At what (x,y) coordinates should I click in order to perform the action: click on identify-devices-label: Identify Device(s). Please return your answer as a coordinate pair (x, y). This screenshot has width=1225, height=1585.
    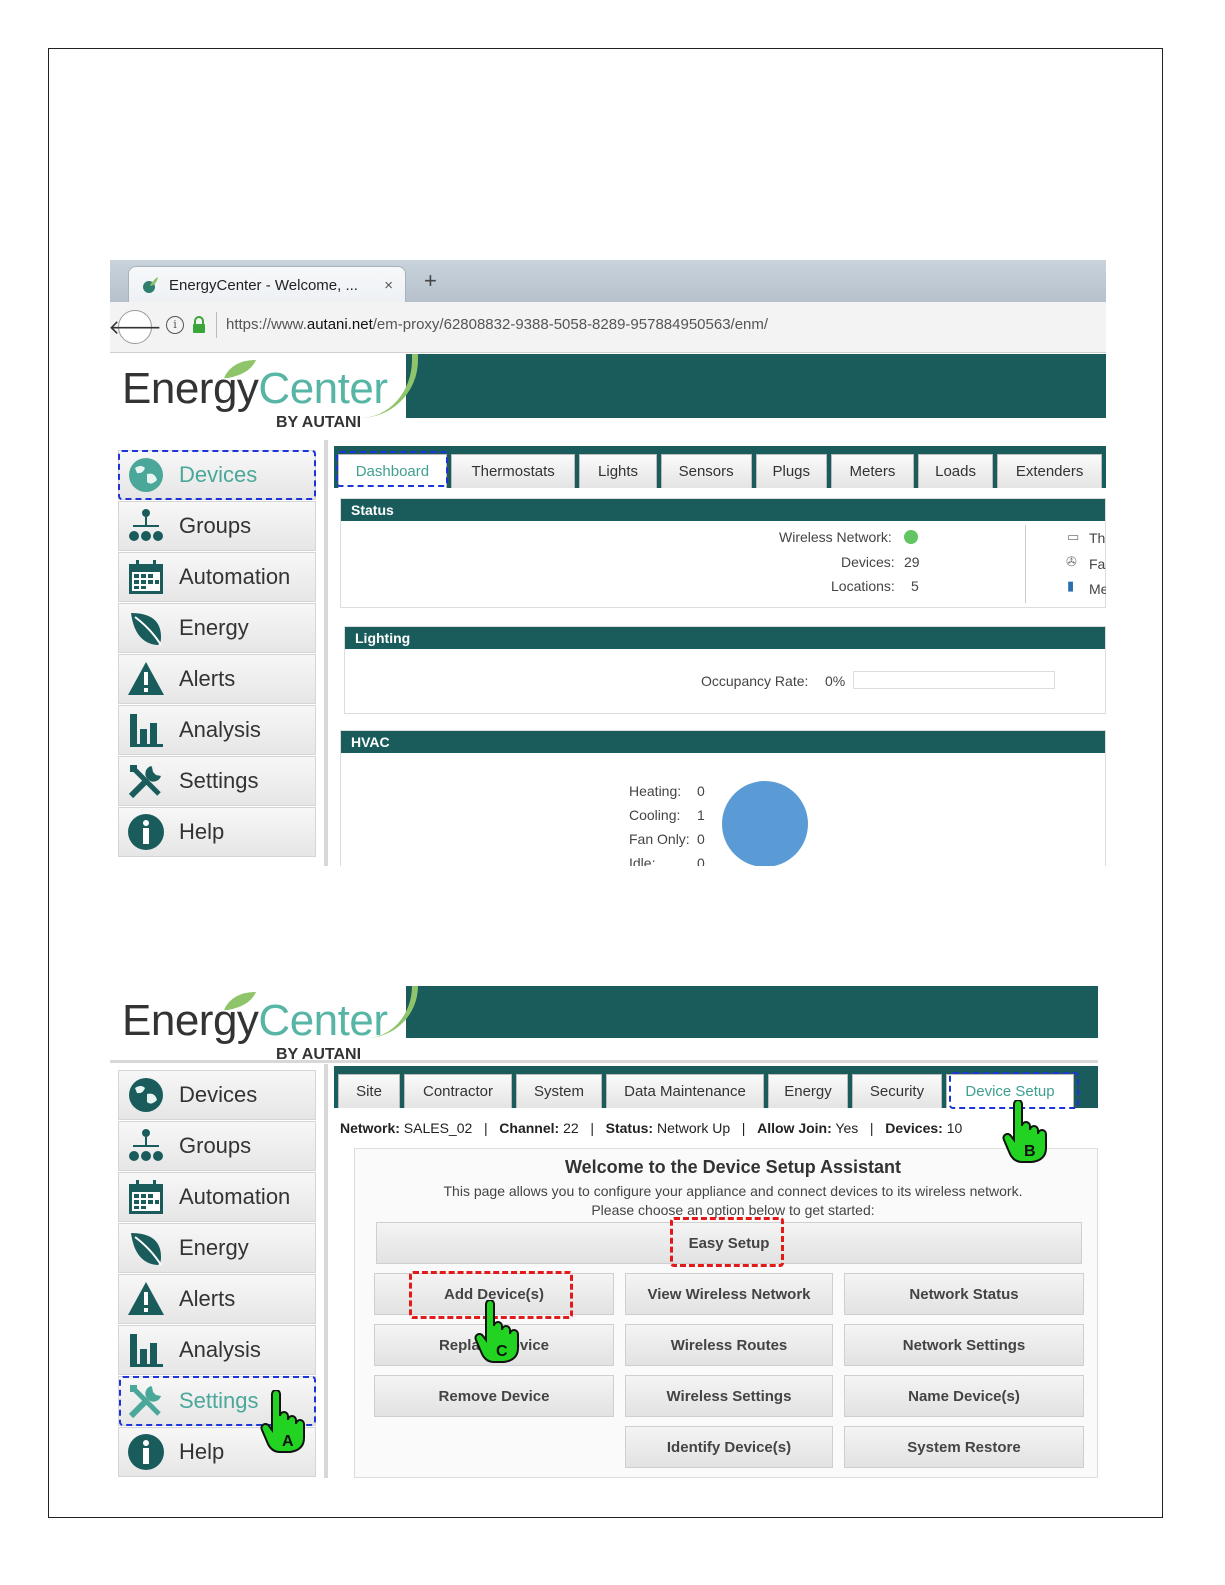
    Looking at the image, I should click on (729, 1447).